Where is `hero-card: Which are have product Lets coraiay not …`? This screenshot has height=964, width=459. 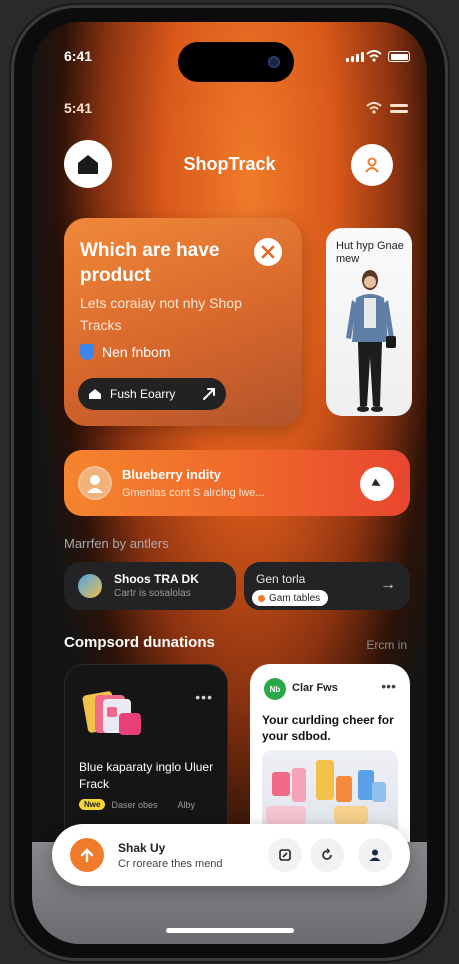
hero-card: Which are have product Lets coraiay not … is located at coordinates (183, 322).